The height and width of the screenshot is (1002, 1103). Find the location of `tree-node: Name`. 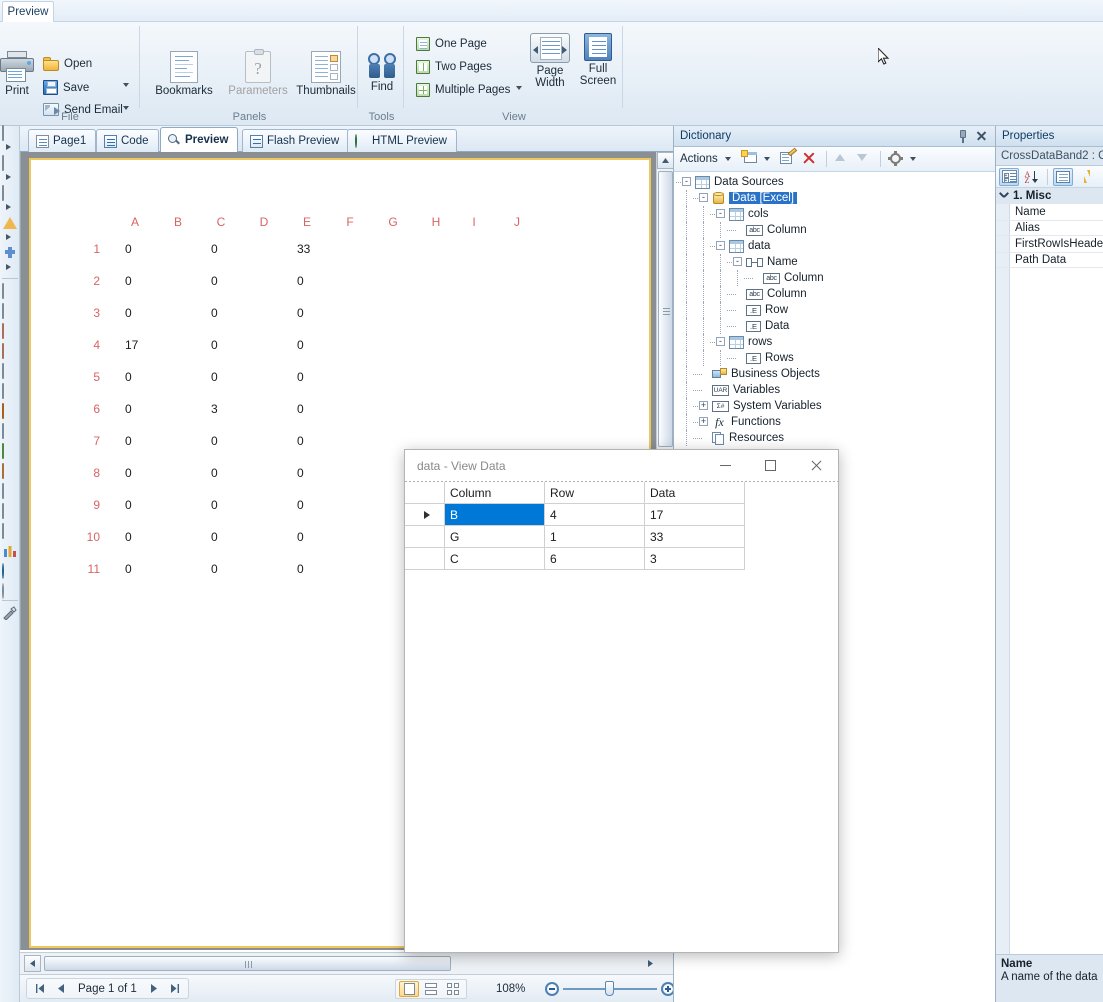

tree-node: Name is located at coordinates (772, 262).